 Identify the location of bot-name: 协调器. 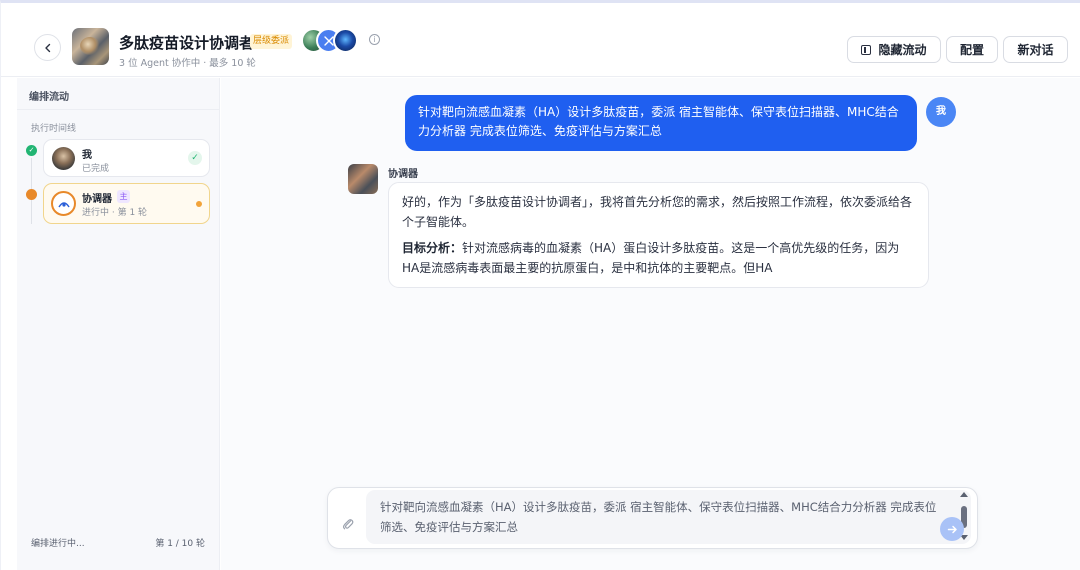
(403, 174).